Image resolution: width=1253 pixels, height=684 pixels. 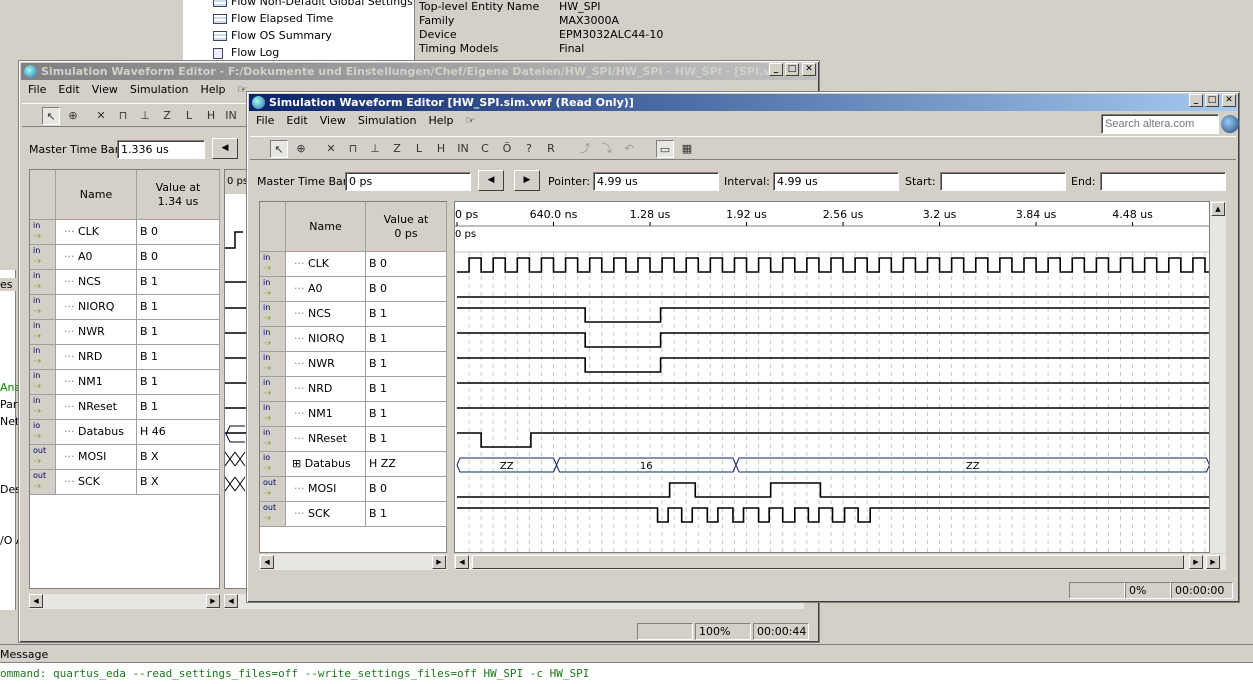 What do you see at coordinates (298, 463) in the screenshot?
I see `expand-icon: ⊞` at bounding box center [298, 463].